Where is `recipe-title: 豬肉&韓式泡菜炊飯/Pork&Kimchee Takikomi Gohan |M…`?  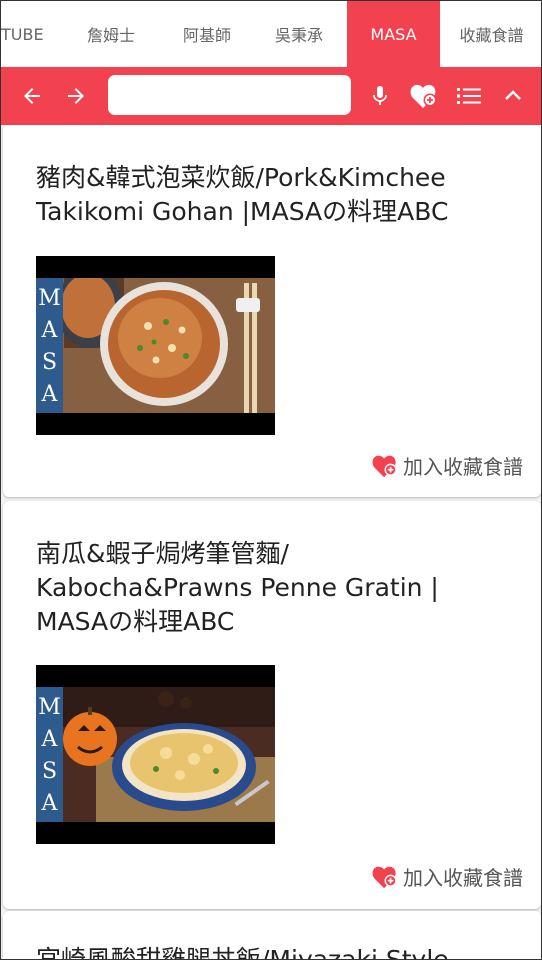
recipe-title: 豬肉&韓式泡菜炊飯/Pork&Kimchee Takikomi Gohan |M… is located at coordinates (271, 195).